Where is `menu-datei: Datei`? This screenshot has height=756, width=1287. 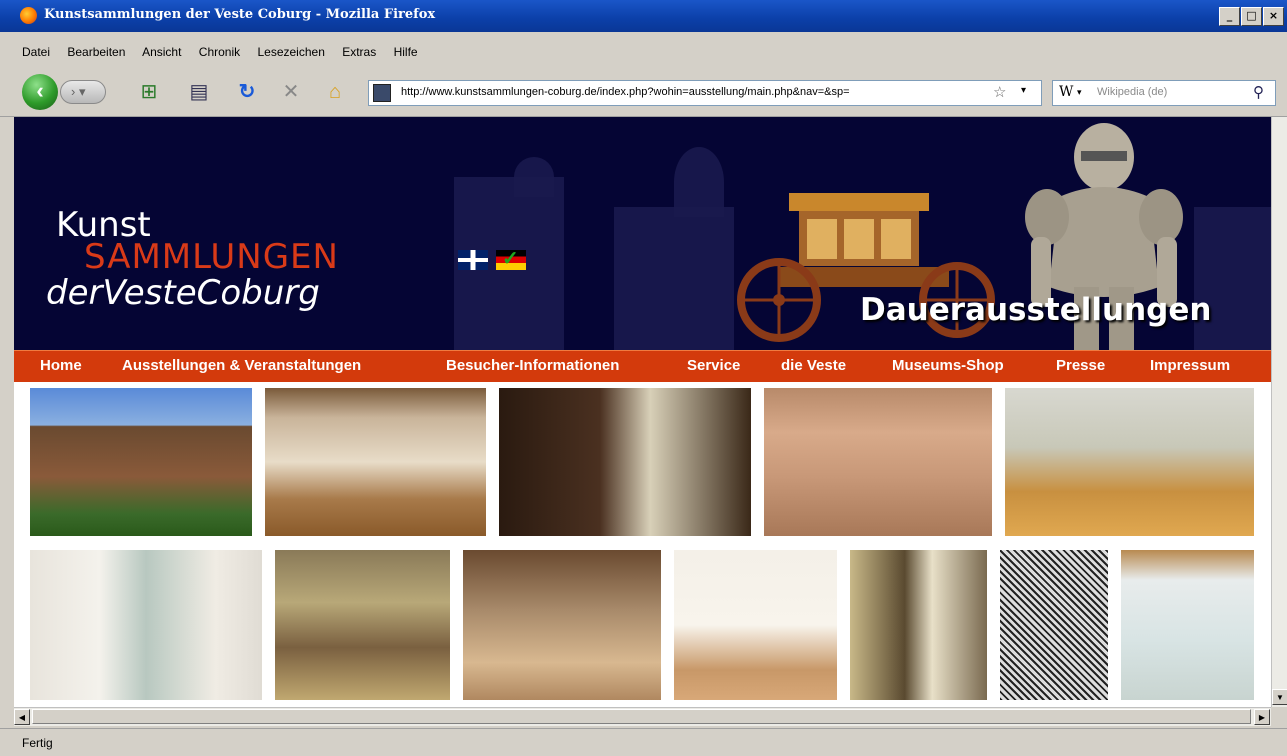 menu-datei: Datei is located at coordinates (36, 52).